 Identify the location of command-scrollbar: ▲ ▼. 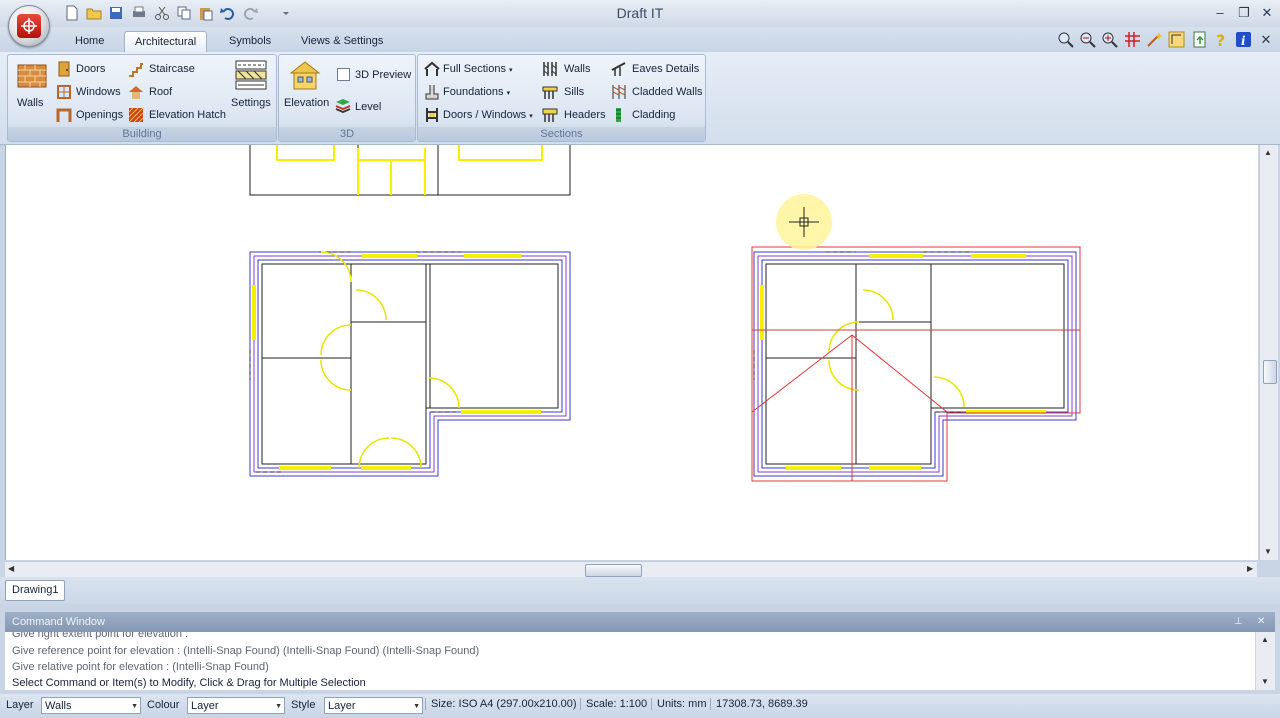
(1265, 661).